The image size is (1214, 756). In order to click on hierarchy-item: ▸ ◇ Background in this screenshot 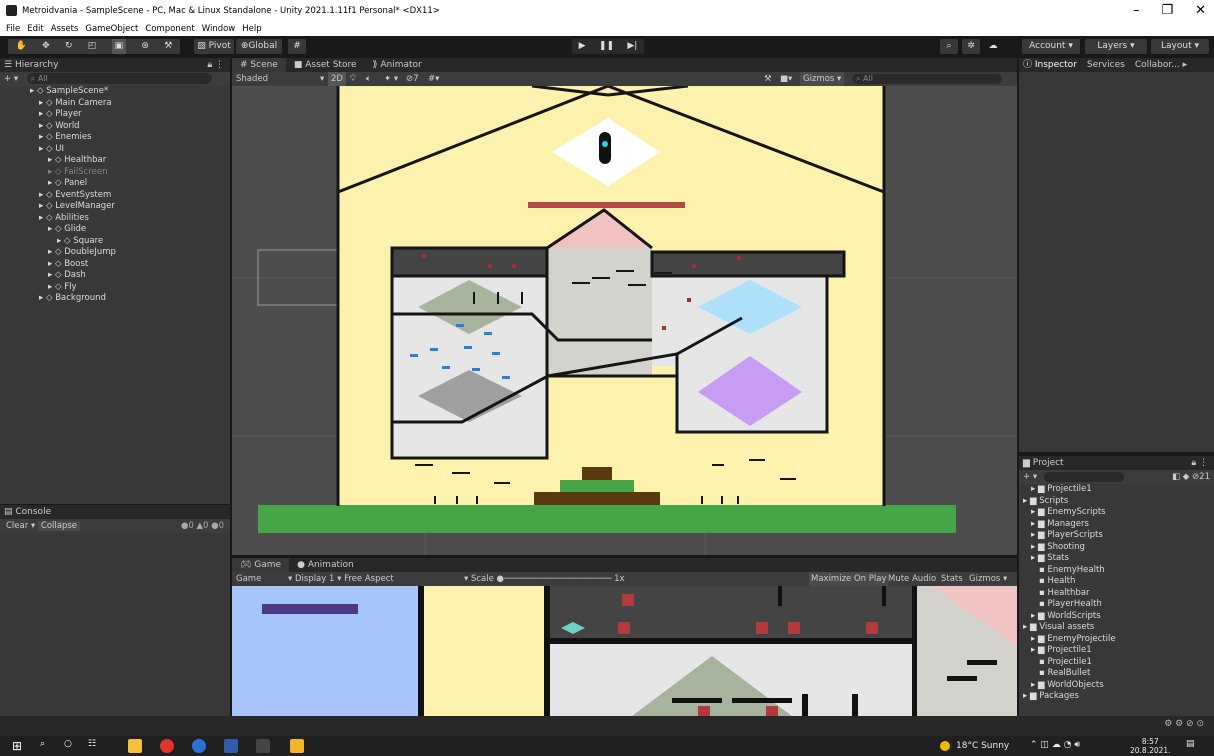, I will do `click(115, 299)`.